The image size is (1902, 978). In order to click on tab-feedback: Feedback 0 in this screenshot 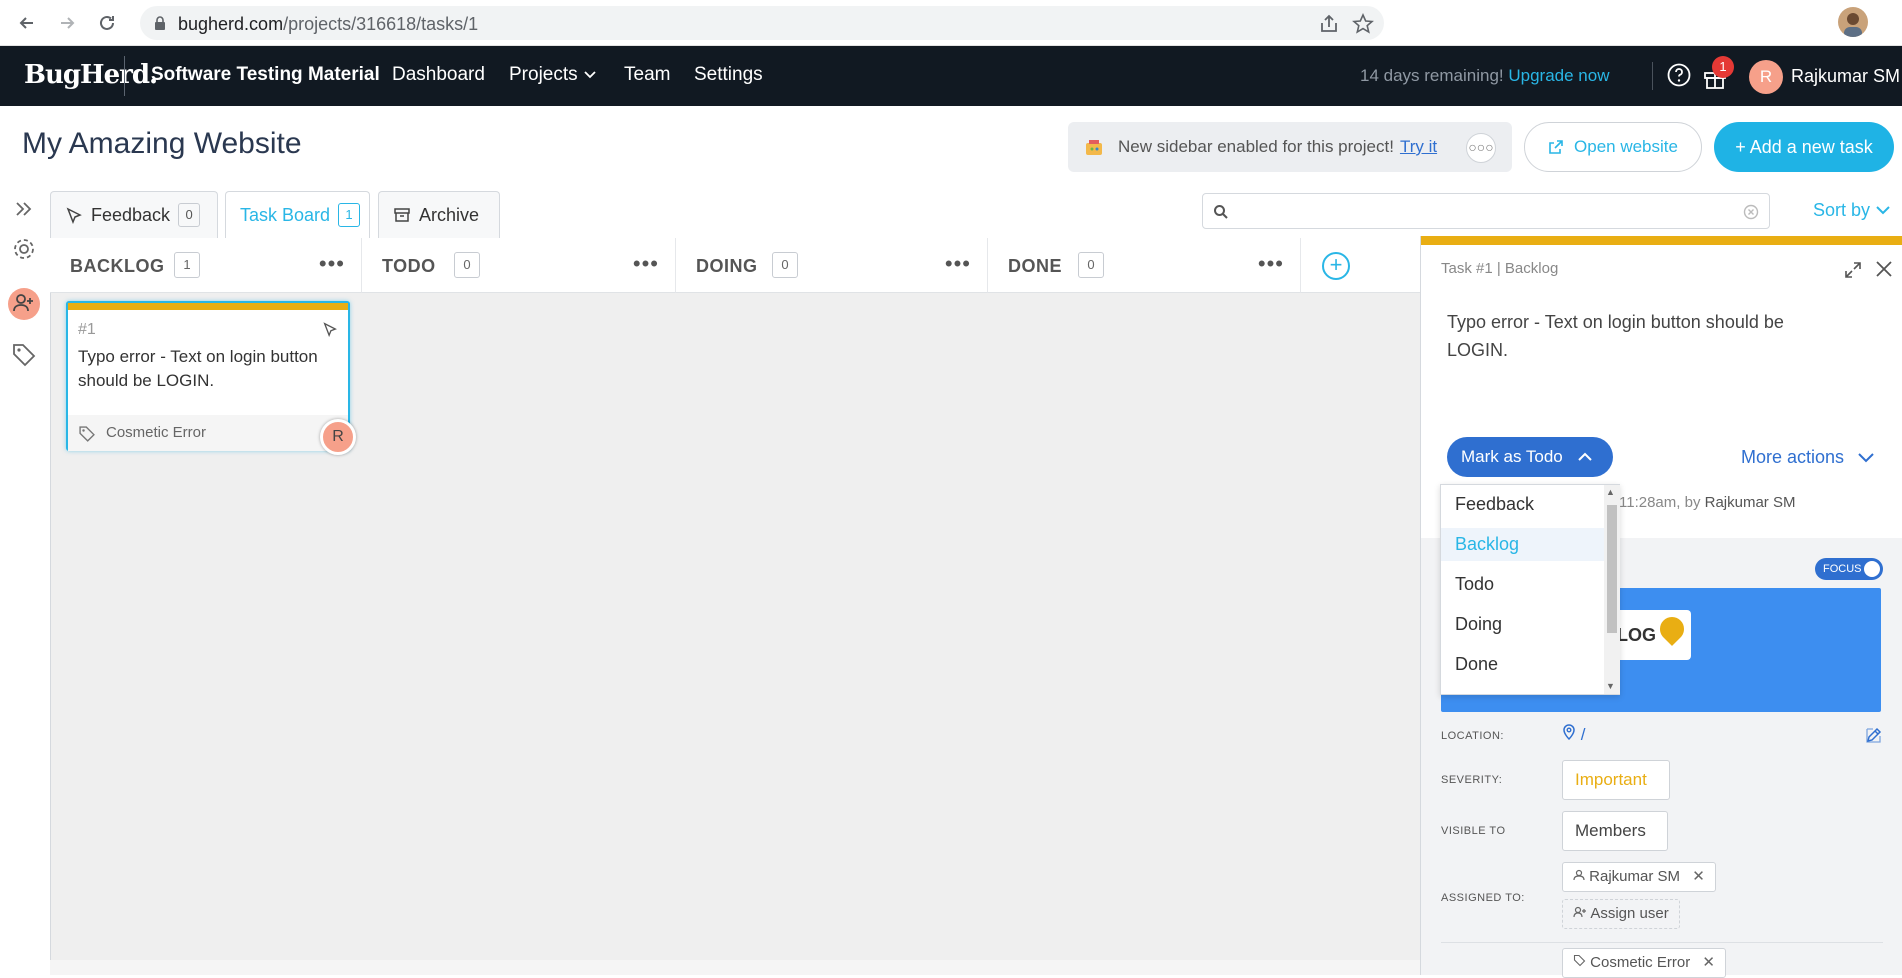, I will do `click(134, 214)`.